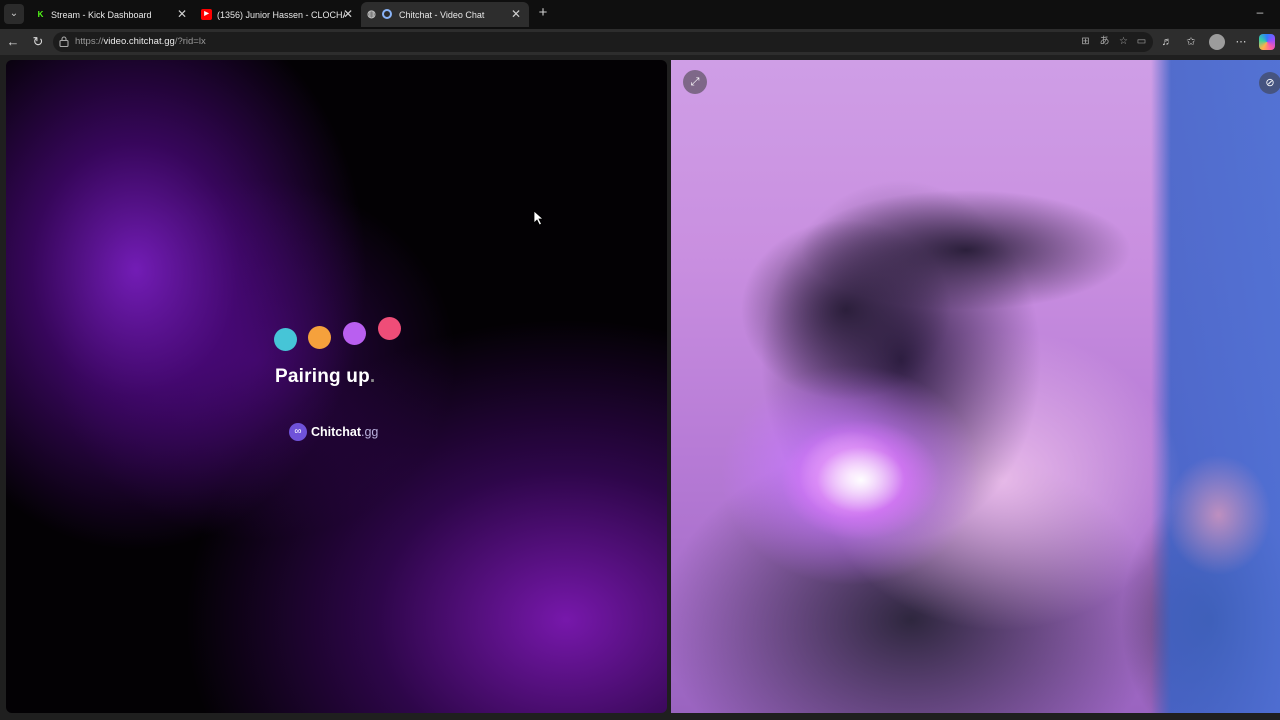  What do you see at coordinates (40, 14) in the screenshot?
I see `kick-icon: K` at bounding box center [40, 14].